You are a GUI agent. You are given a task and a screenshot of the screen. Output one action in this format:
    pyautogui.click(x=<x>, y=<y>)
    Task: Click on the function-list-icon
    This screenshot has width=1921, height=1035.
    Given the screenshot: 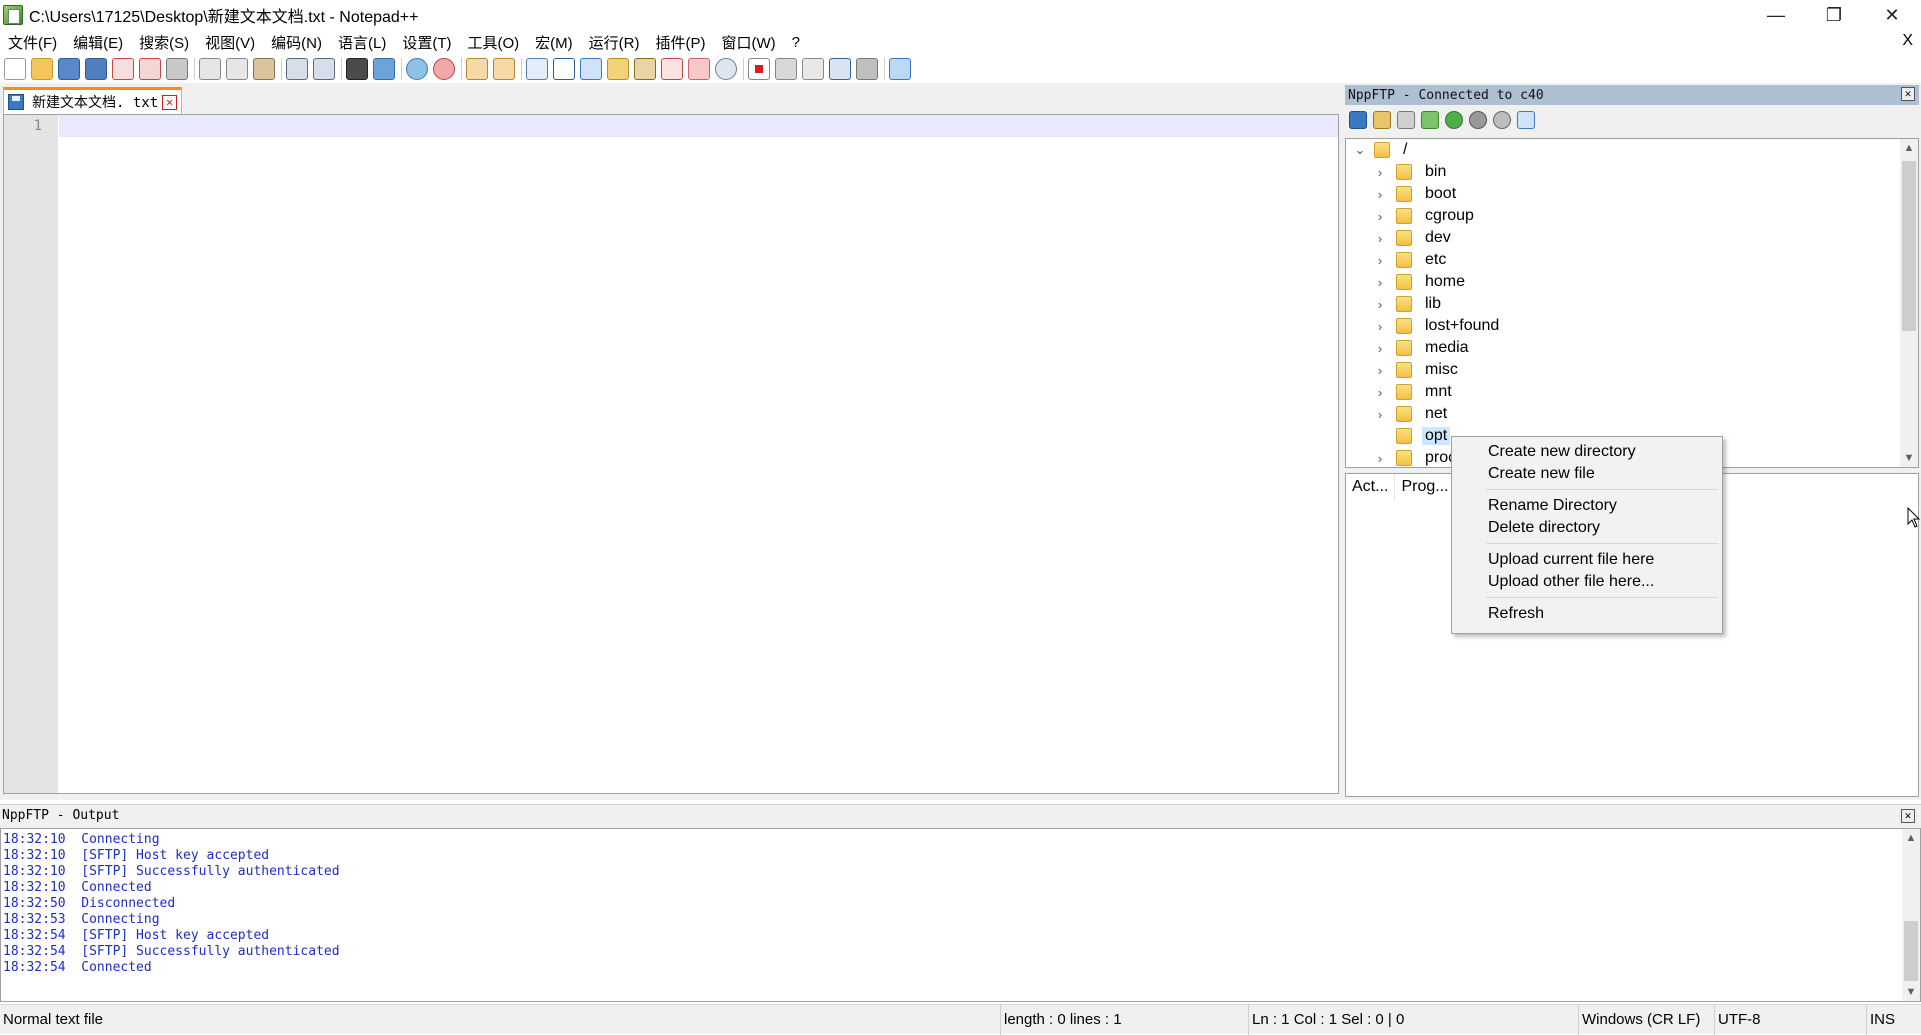 What is the action you would take?
    pyautogui.click(x=672, y=68)
    